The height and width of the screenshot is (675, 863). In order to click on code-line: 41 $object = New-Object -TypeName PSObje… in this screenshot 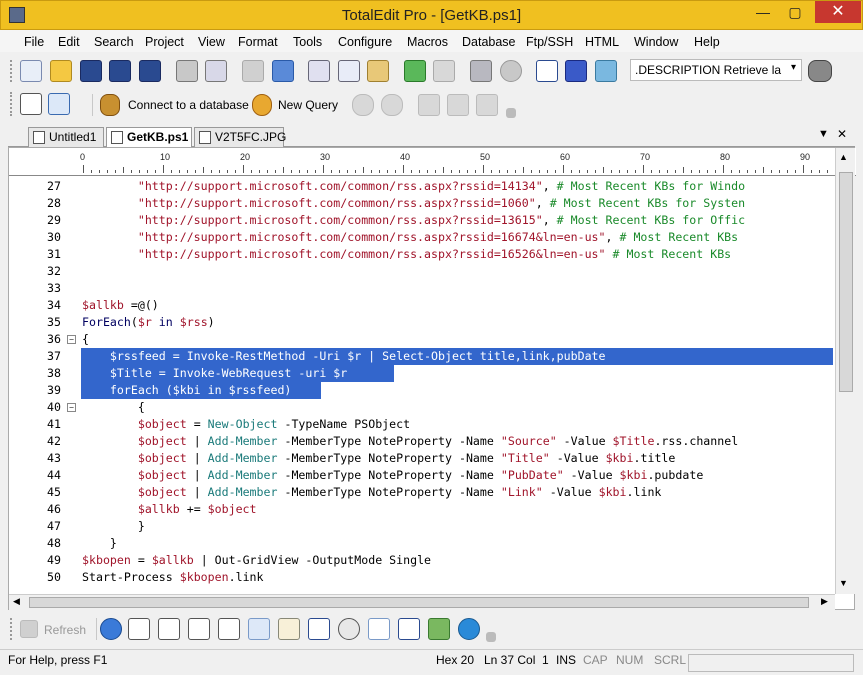, I will do `click(422, 424)`.